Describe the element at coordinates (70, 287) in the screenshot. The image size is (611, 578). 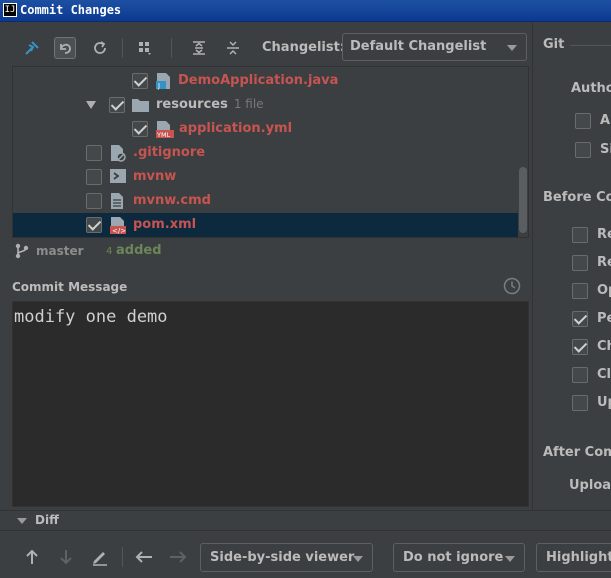
I see `commit-message-label: Commit Message` at that location.